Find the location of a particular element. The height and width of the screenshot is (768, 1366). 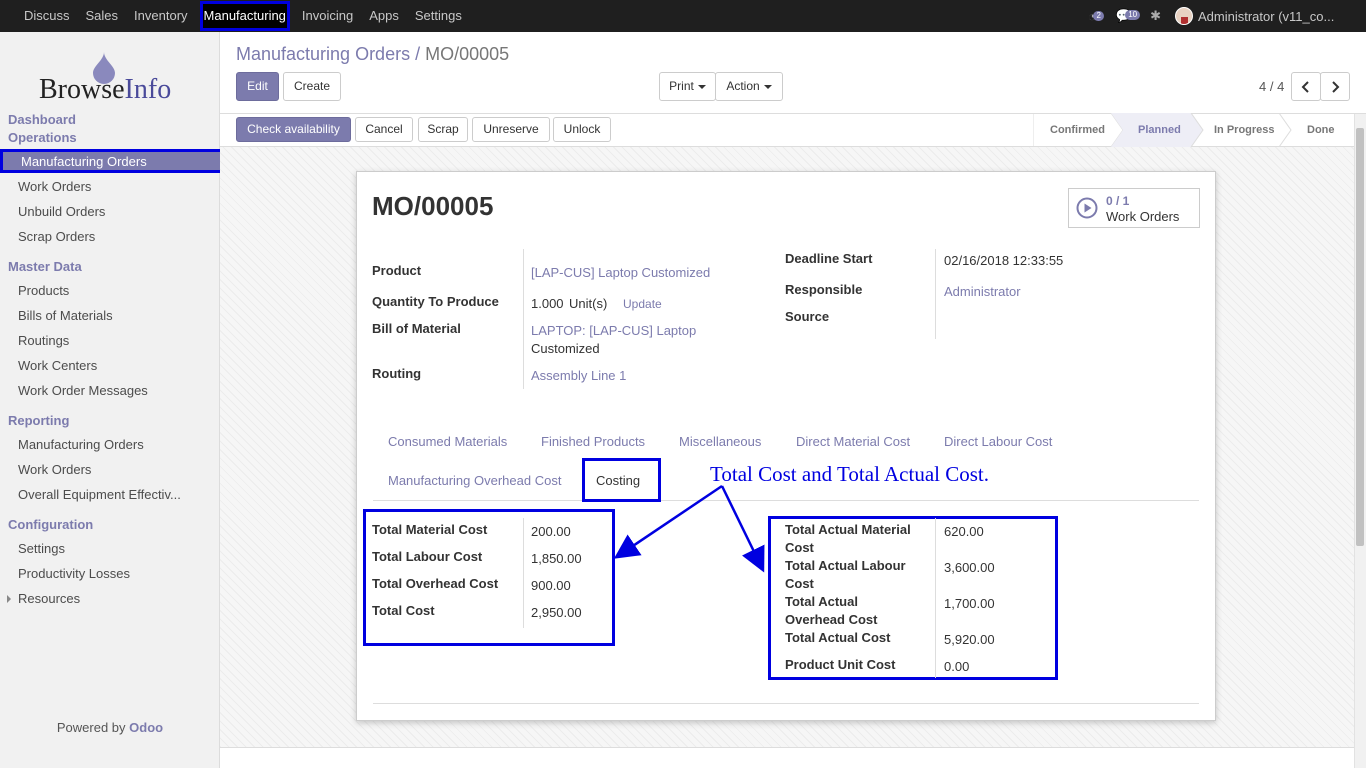

messages-icon: 💬 10 is located at coordinates (1128, 16).